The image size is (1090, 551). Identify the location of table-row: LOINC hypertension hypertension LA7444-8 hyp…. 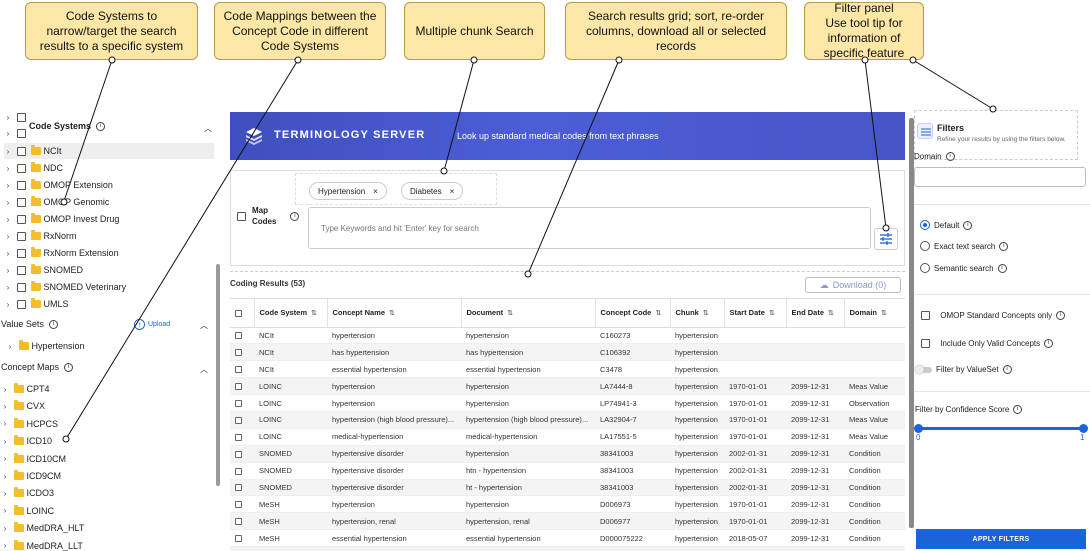
(567, 386).